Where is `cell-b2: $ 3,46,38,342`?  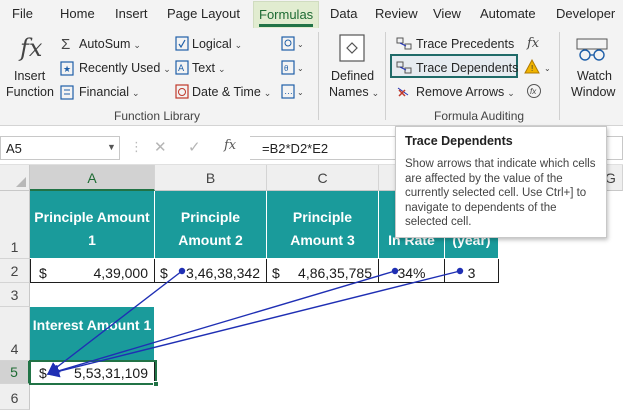
cell-b2: $ 3,46,38,342 is located at coordinates (211, 271).